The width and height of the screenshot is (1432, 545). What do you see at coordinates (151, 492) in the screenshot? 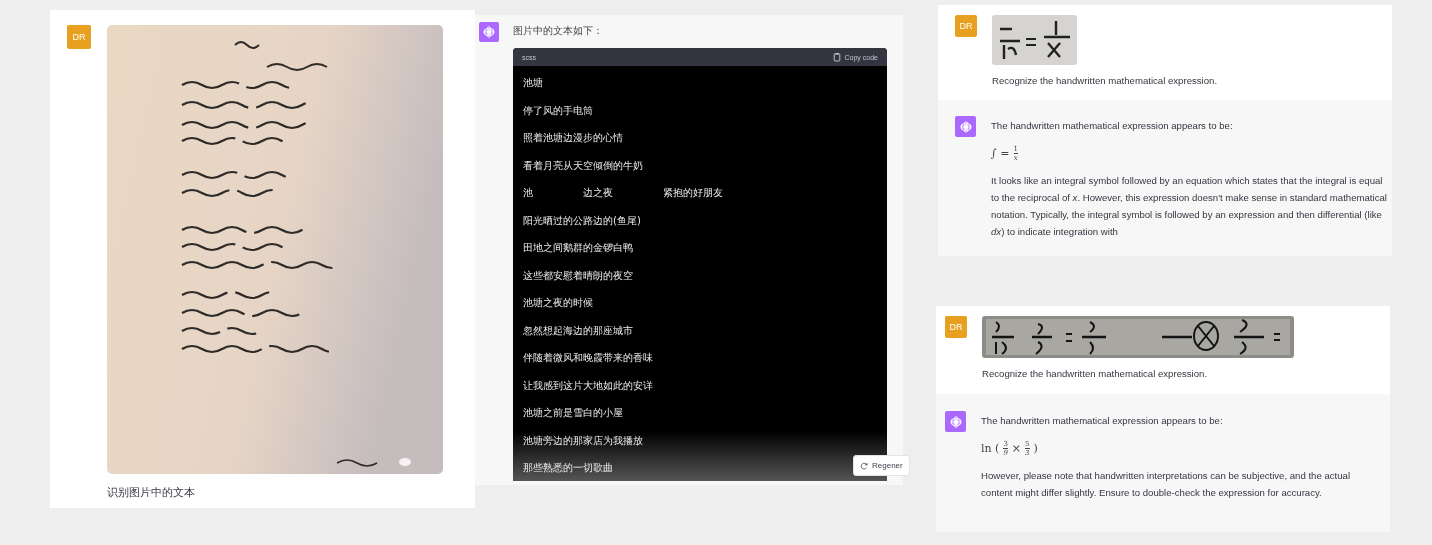
I see `message-text: 识别图片中的文本` at bounding box center [151, 492].